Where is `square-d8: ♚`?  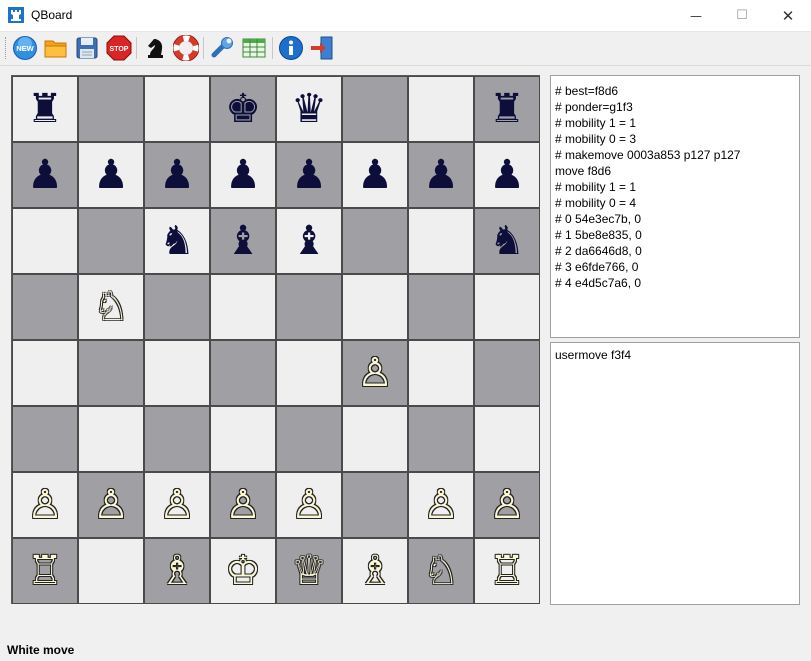
square-d8: ♚ is located at coordinates (243, 109).